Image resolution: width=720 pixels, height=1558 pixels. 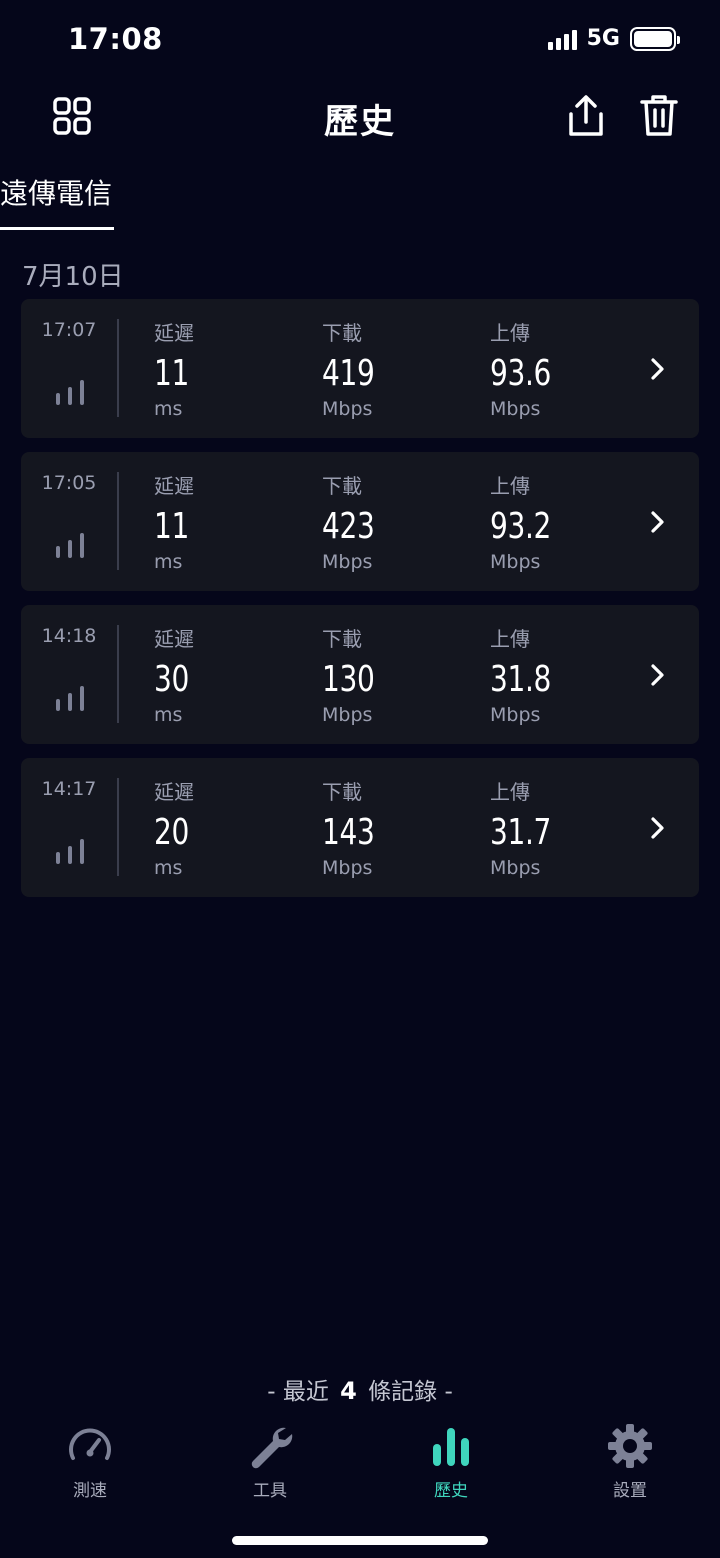 What do you see at coordinates (69, 789) in the screenshot?
I see `record-time: 14:17` at bounding box center [69, 789].